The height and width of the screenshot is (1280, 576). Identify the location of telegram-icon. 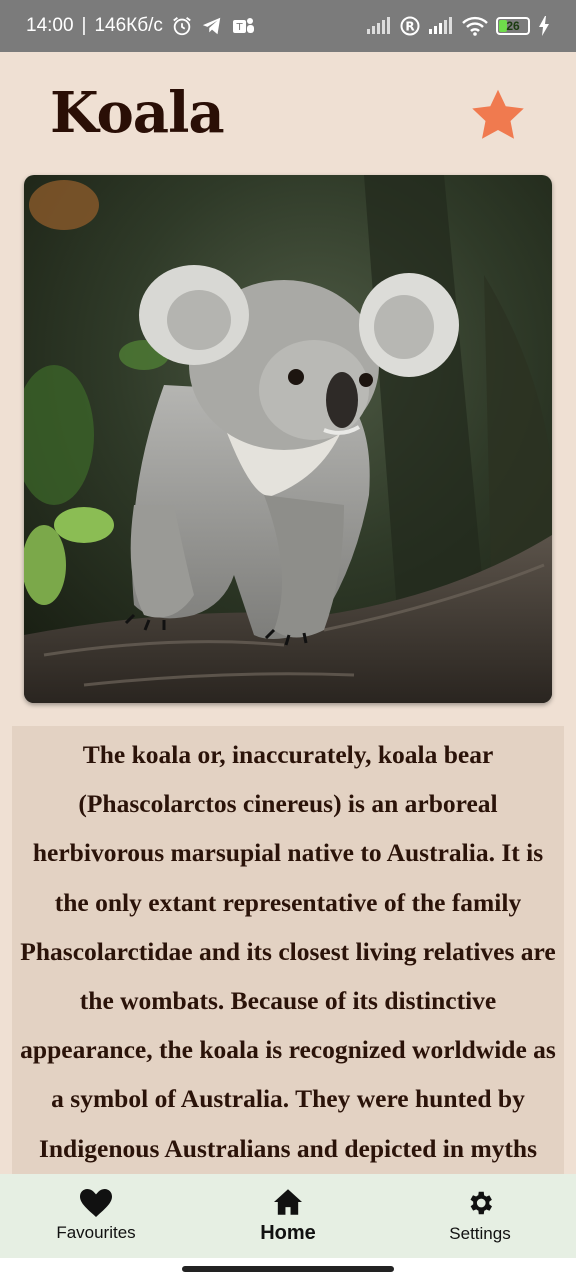
(212, 26).